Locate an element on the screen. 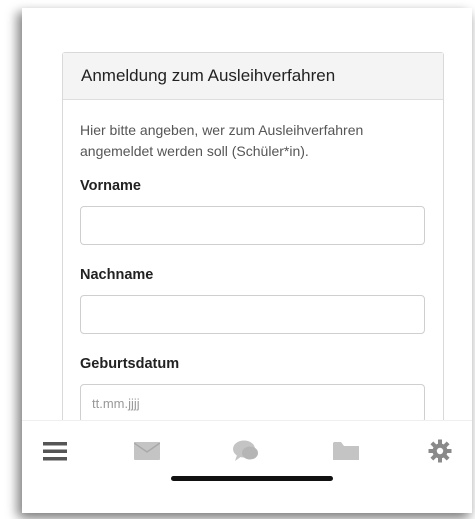 This screenshot has width=475, height=519. menu-icon is located at coordinates (55, 451).